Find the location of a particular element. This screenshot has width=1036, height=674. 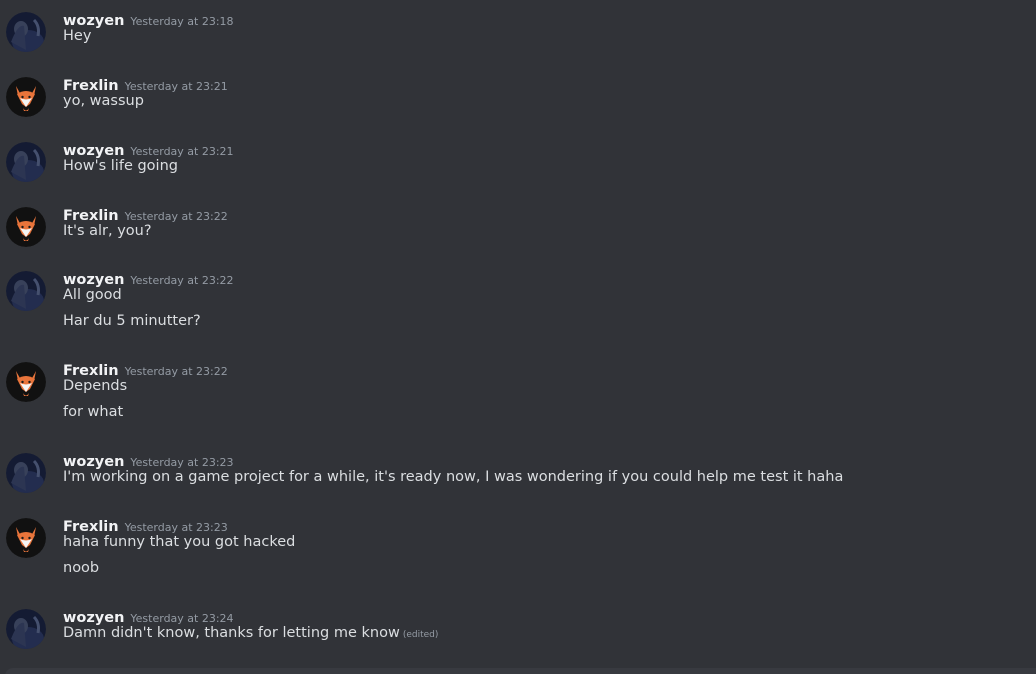

message-text: How's life going is located at coordinates (120, 166).